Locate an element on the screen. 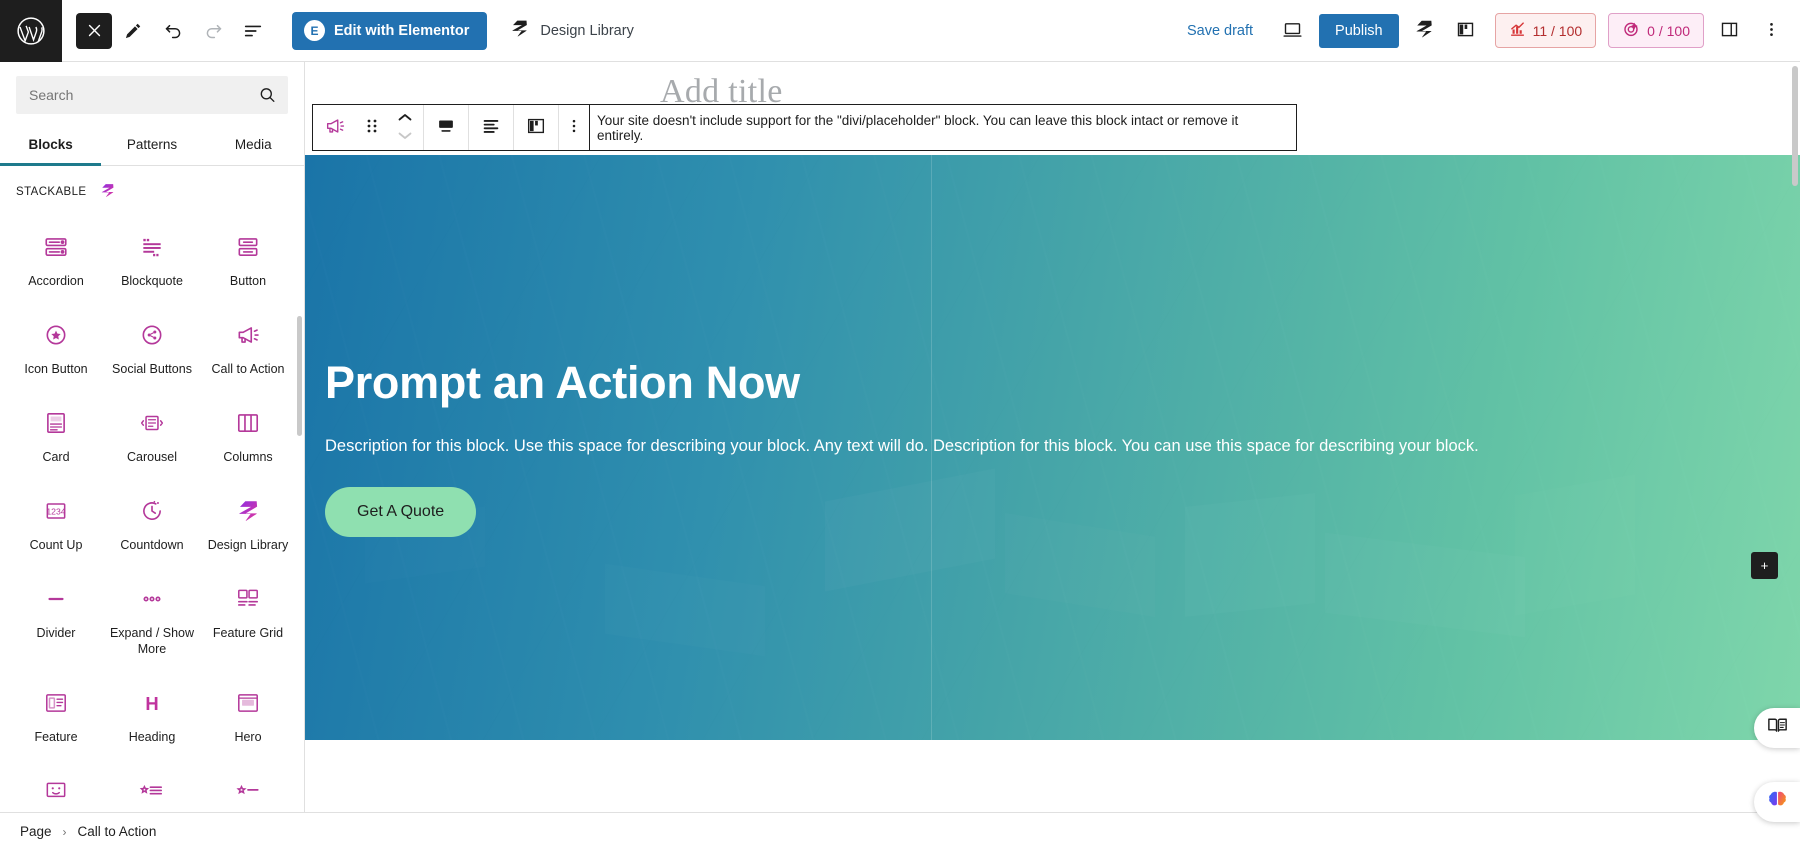 The width and height of the screenshot is (1800, 850). block-item-feature: Feature is located at coordinates (56, 714).